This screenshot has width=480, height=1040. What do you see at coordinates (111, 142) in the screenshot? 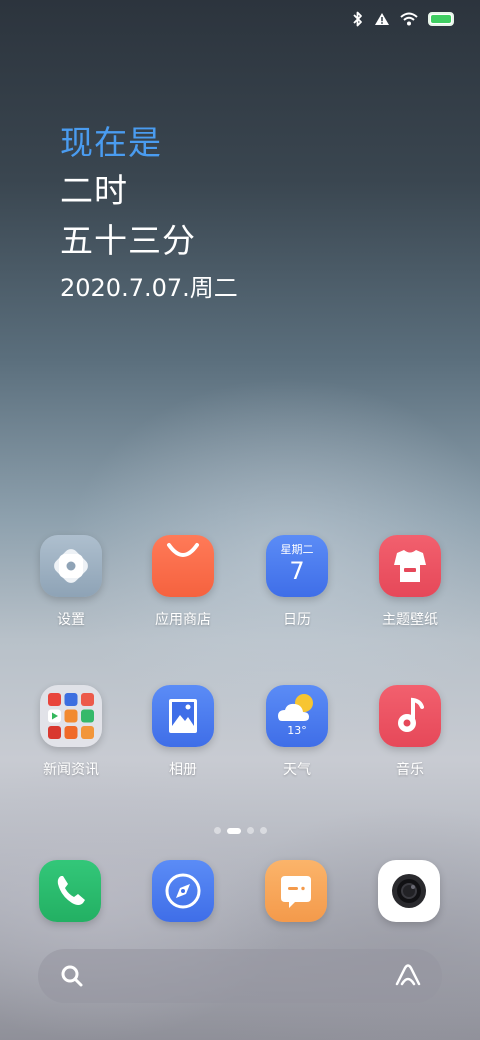
I see `clock-label: 现在是` at bounding box center [111, 142].